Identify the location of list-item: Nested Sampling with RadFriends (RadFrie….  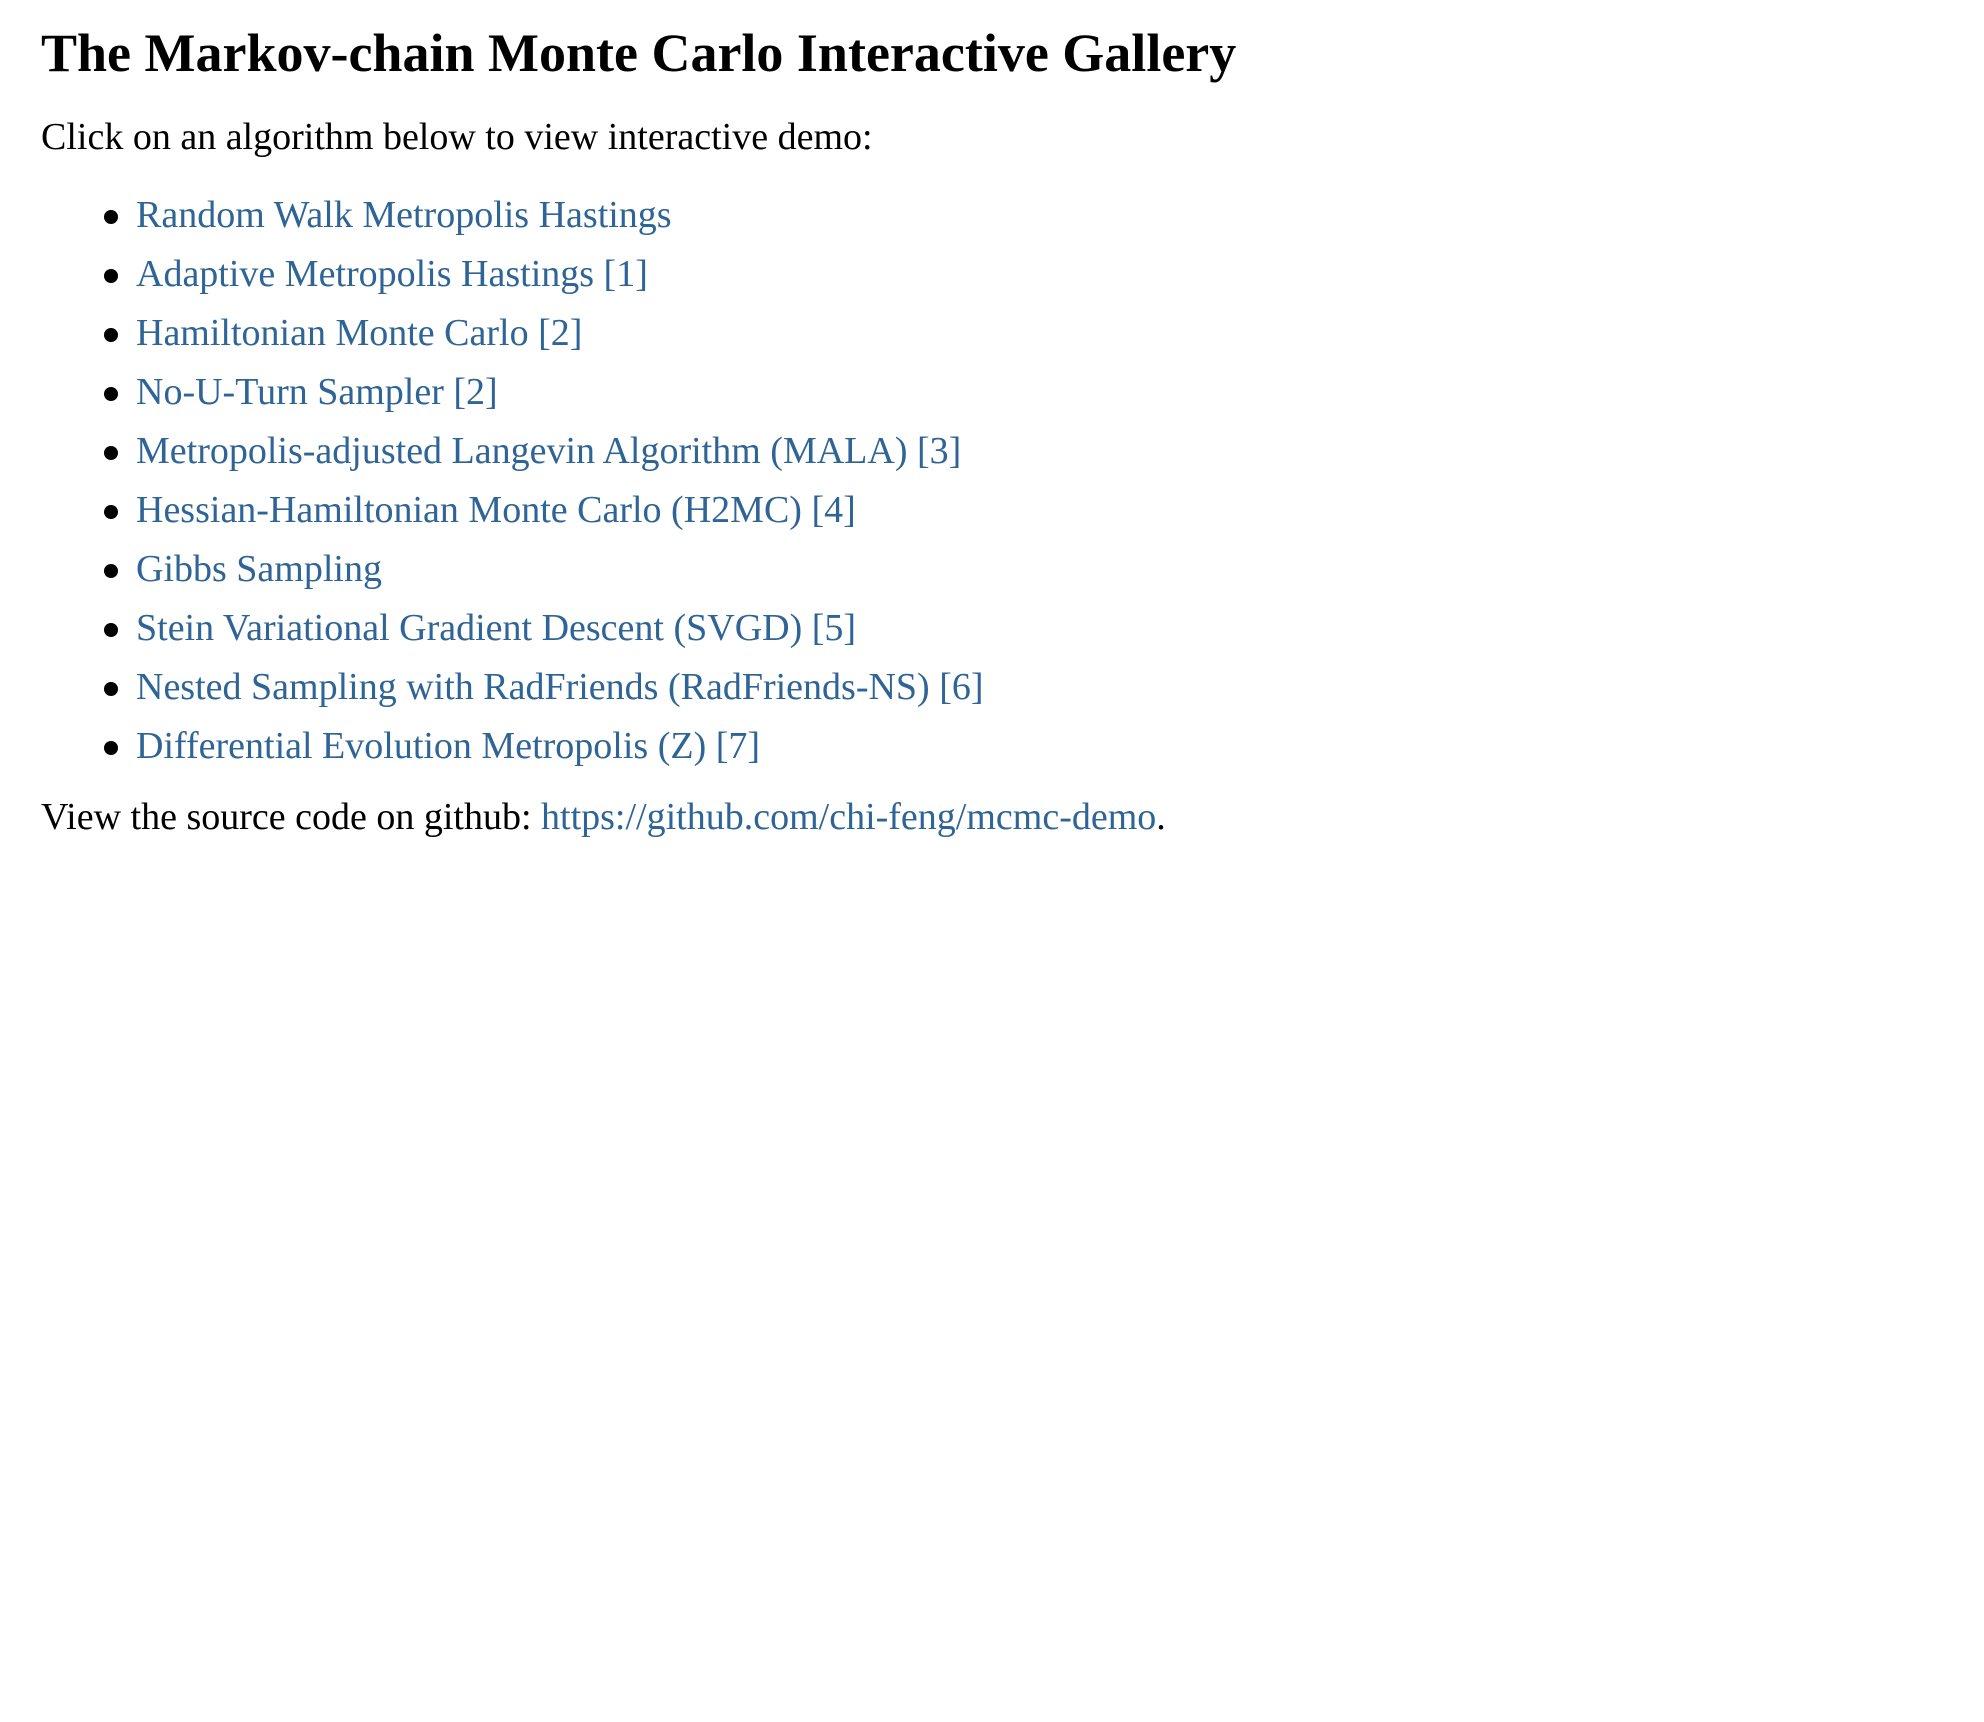
(1044, 695).